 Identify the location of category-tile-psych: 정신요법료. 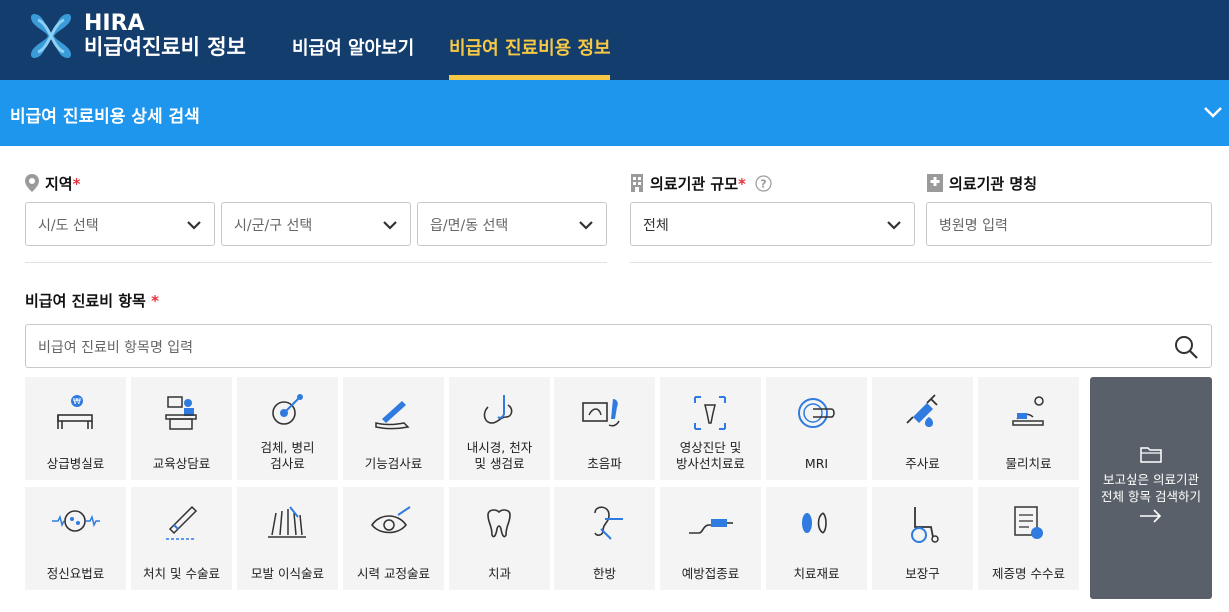
(75, 538).